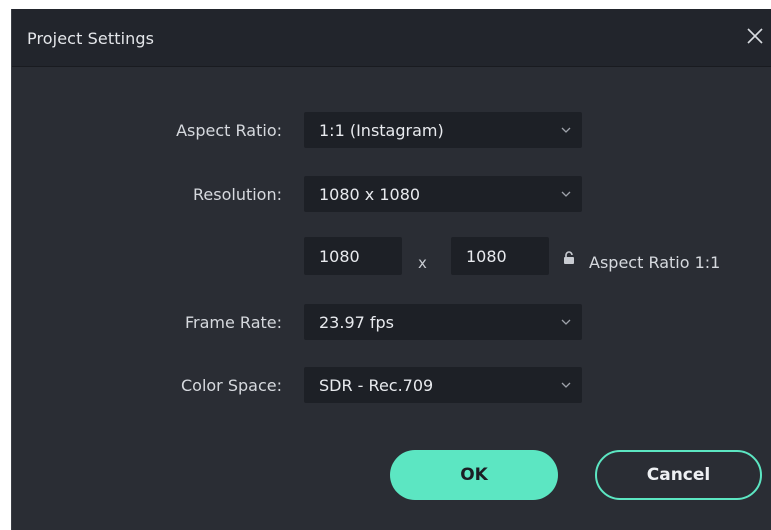 The image size is (771, 530). I want to click on height-input: 1080, so click(500, 256).